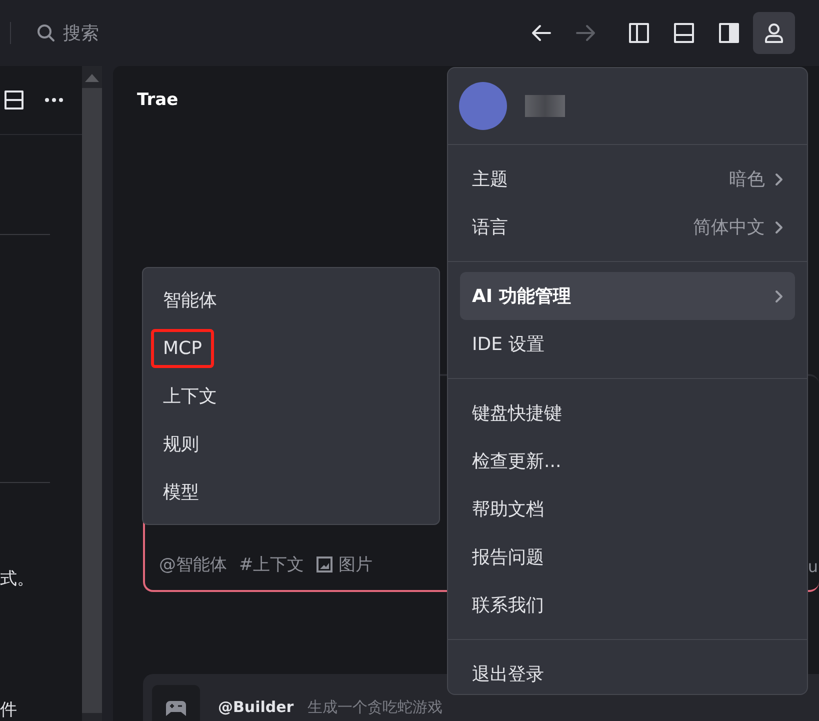 The image size is (819, 721). Describe the element at coordinates (627, 227) in the screenshot. I see `menu-item: 语言 简体中文` at that location.